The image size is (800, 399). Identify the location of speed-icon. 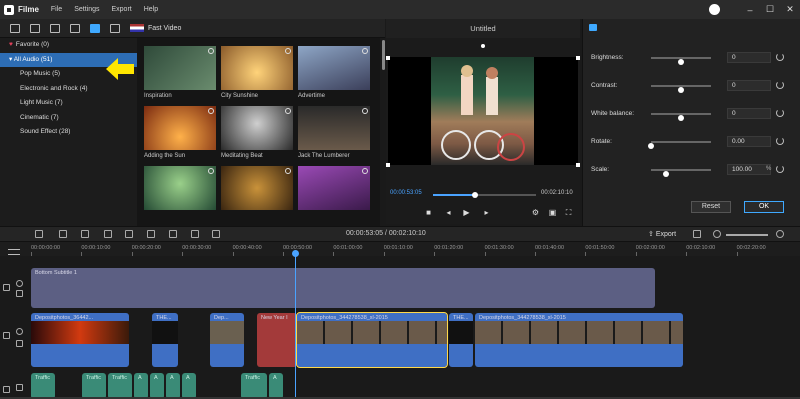
(195, 234).